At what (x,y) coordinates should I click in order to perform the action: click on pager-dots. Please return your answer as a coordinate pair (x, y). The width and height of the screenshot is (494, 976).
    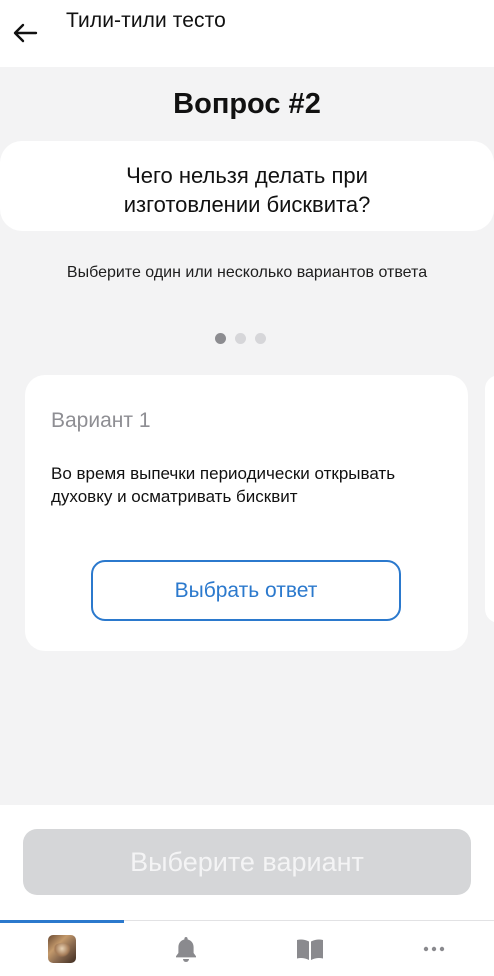
    Looking at the image, I should click on (240, 339).